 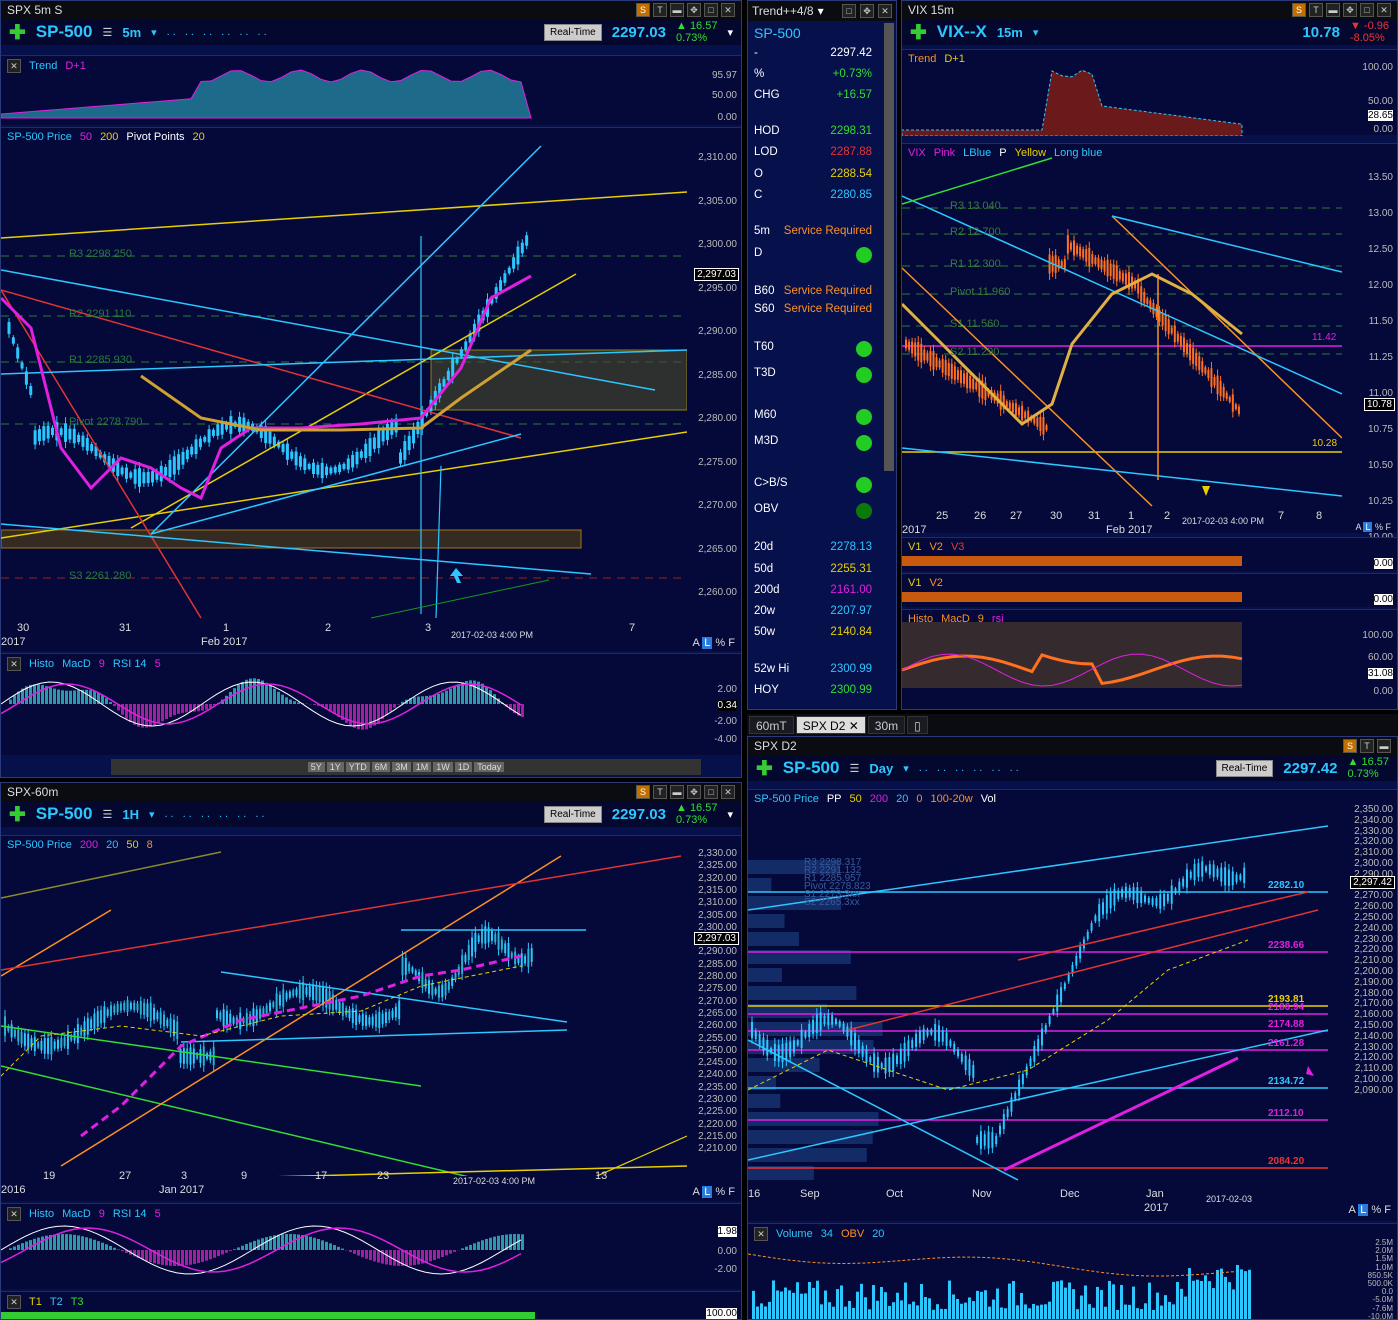 I want to click on watchlist-row: HOD 2298.31, so click(x=813, y=131).